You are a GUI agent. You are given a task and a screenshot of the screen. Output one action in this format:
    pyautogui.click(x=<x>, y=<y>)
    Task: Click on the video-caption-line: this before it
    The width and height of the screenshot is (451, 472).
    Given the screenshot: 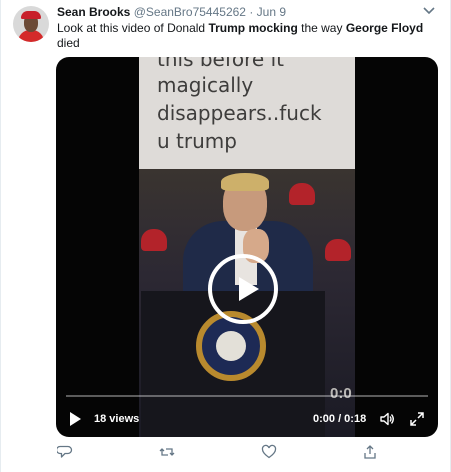 What is the action you would take?
    pyautogui.click(x=220, y=64)
    